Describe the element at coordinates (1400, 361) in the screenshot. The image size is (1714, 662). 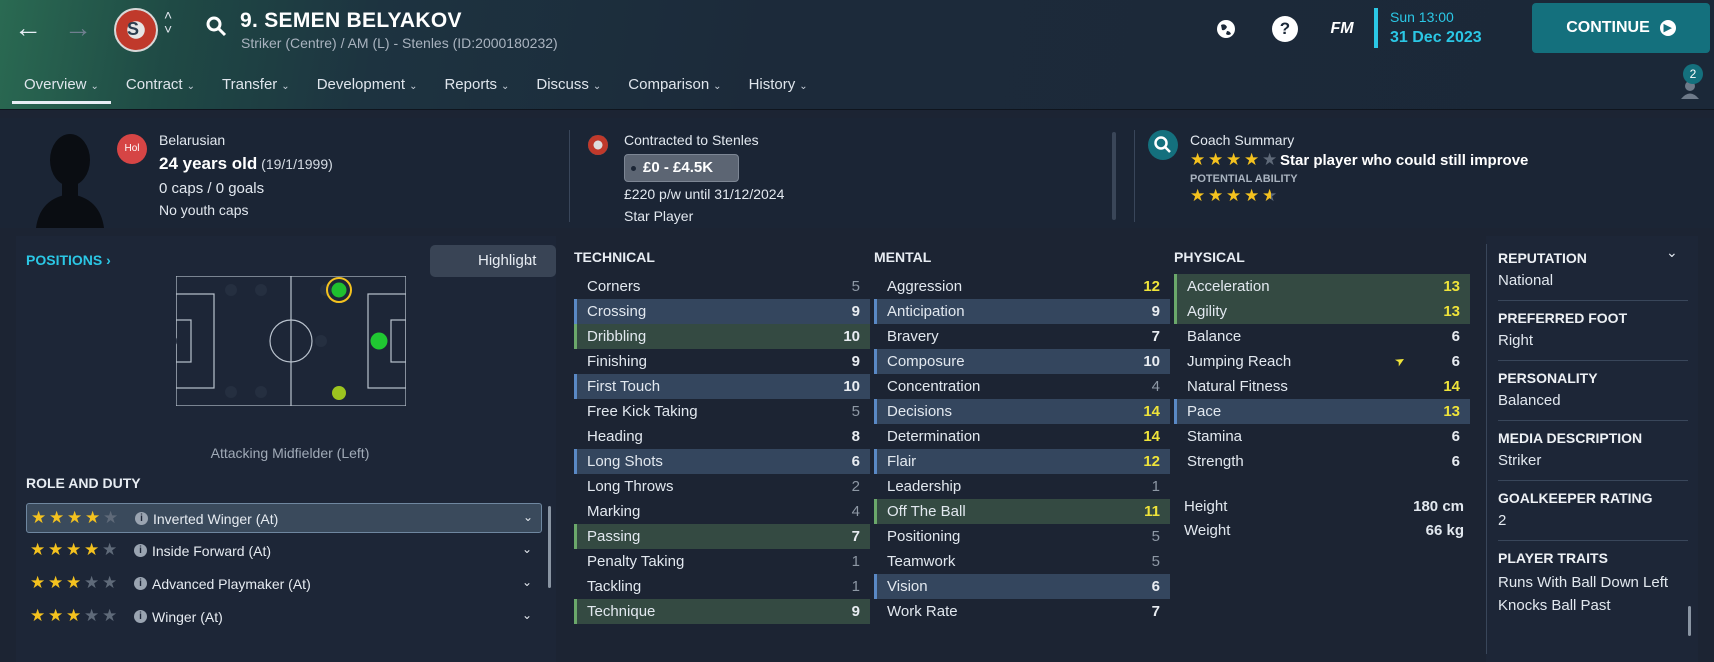
I see `progress-arrow-icon: ➤` at that location.